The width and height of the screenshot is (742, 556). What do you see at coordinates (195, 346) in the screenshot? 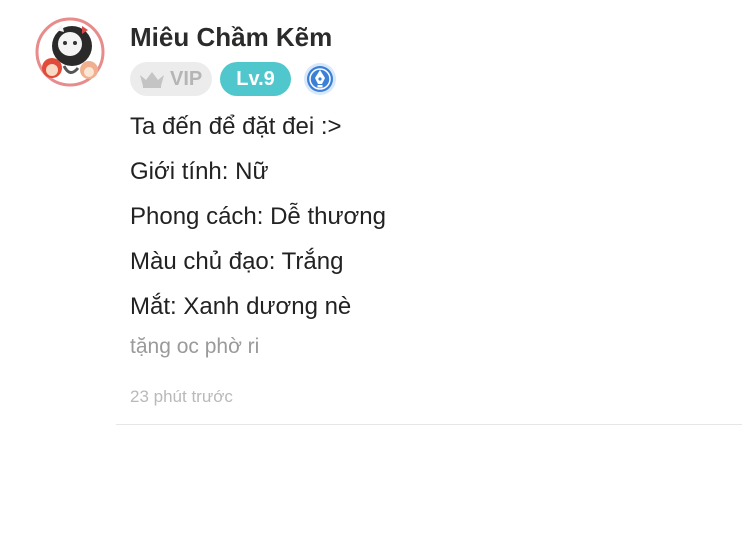
I see `comment-tagline: tặng oc phờ ri` at bounding box center [195, 346].